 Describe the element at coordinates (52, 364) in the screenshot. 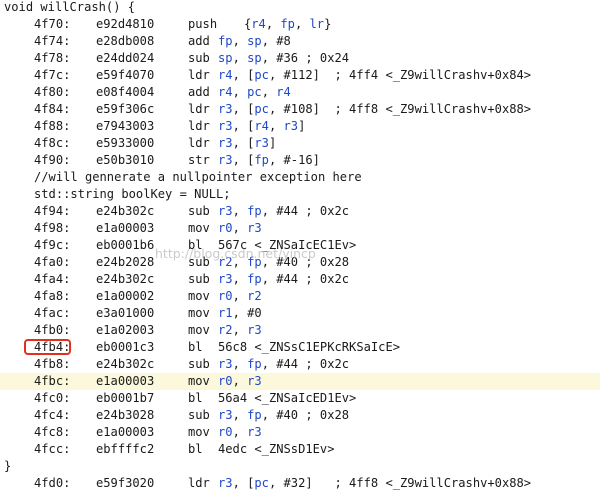

I see `instruction-address: 4fb8:` at that location.